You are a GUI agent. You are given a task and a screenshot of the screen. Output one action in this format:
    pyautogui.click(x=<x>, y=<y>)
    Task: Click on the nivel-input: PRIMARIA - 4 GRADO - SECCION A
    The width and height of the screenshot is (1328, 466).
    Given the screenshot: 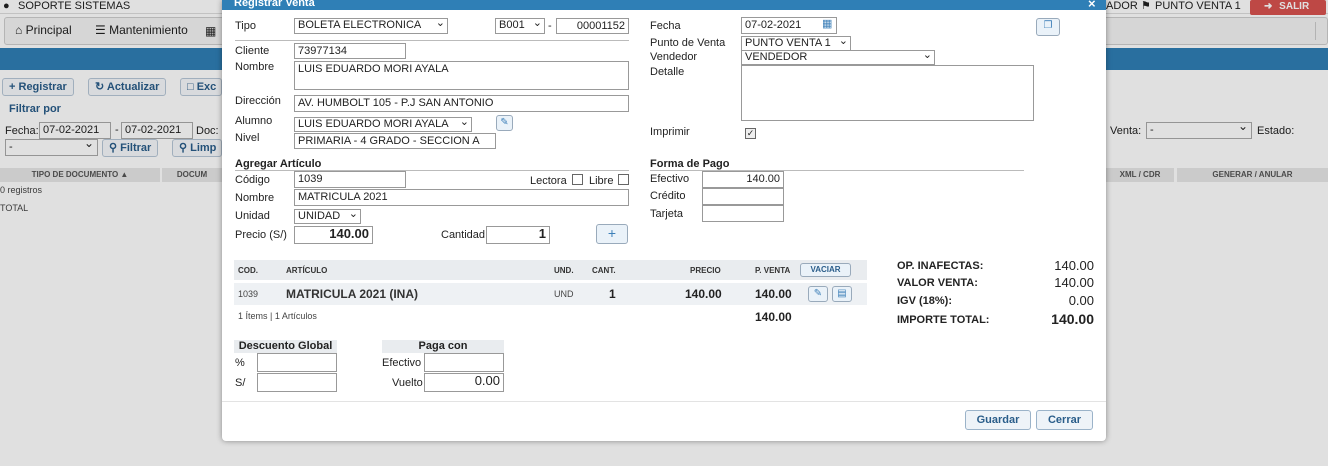 What is the action you would take?
    pyautogui.click(x=395, y=141)
    